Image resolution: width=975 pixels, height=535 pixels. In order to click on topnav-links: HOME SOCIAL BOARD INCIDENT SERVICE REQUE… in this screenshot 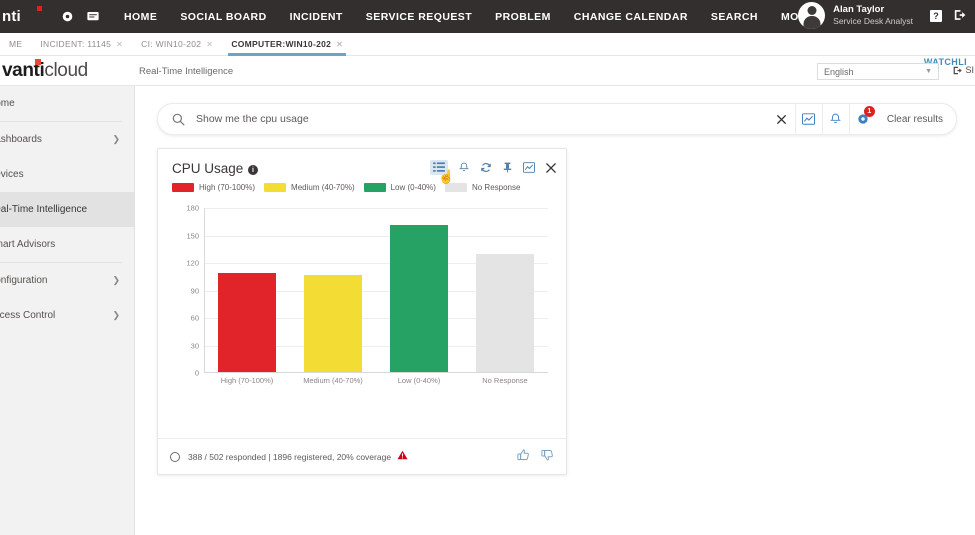, I will do `click(474, 17)`.